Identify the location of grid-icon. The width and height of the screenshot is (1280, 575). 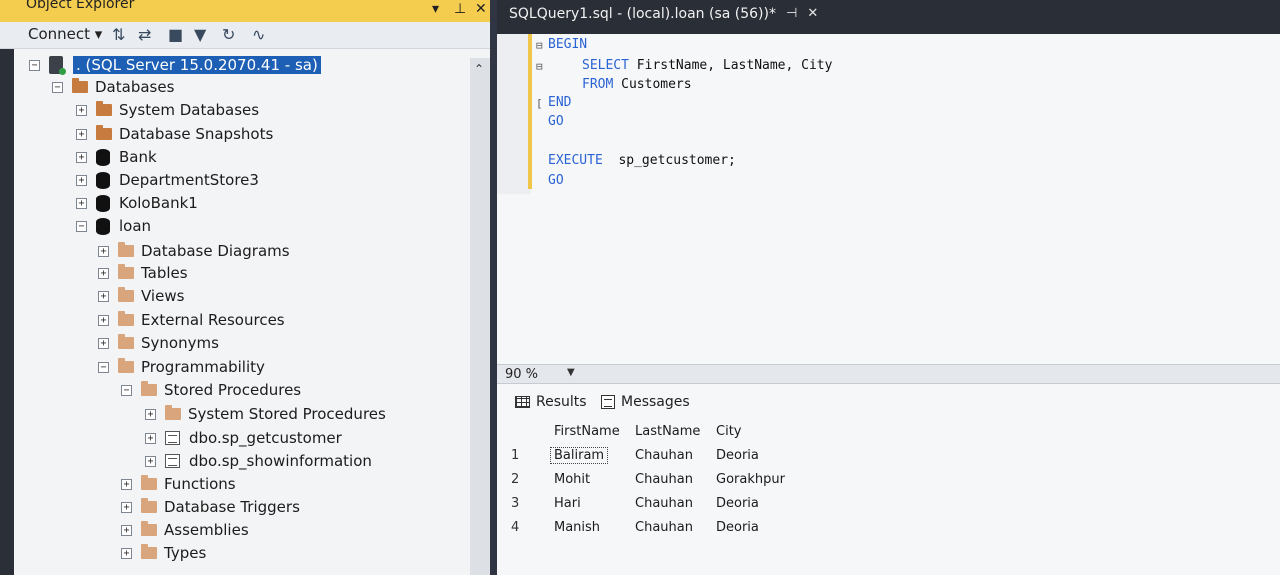
(522, 402).